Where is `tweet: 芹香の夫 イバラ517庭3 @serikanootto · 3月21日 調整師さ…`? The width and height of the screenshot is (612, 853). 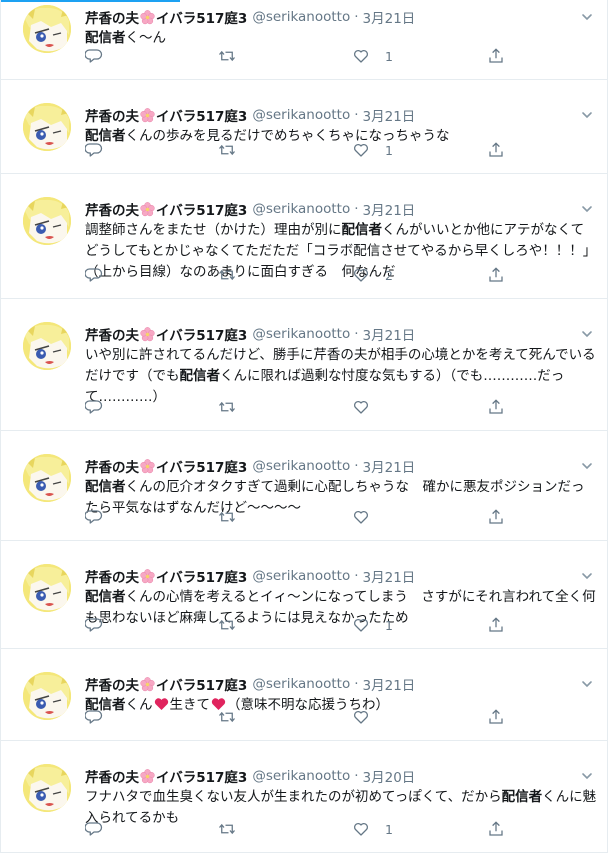
tweet: 芹香の夫 イバラ517庭3 @serikanootto · 3月21日 調整師さ… is located at coordinates (304, 236).